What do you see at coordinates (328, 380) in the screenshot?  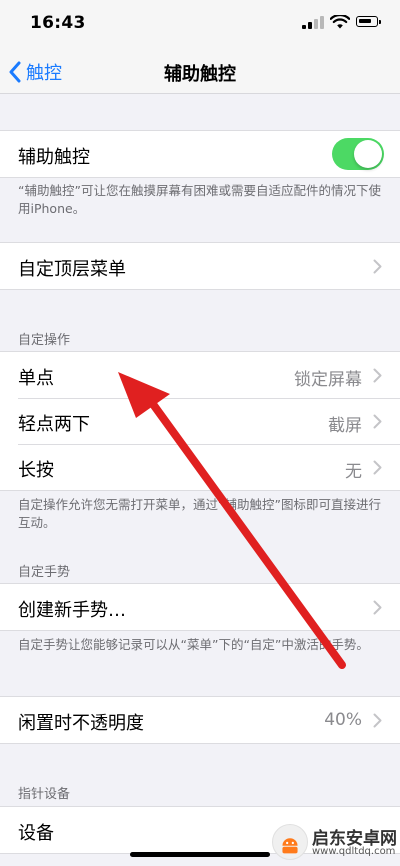 I see `action-value: 锁定屏幕` at bounding box center [328, 380].